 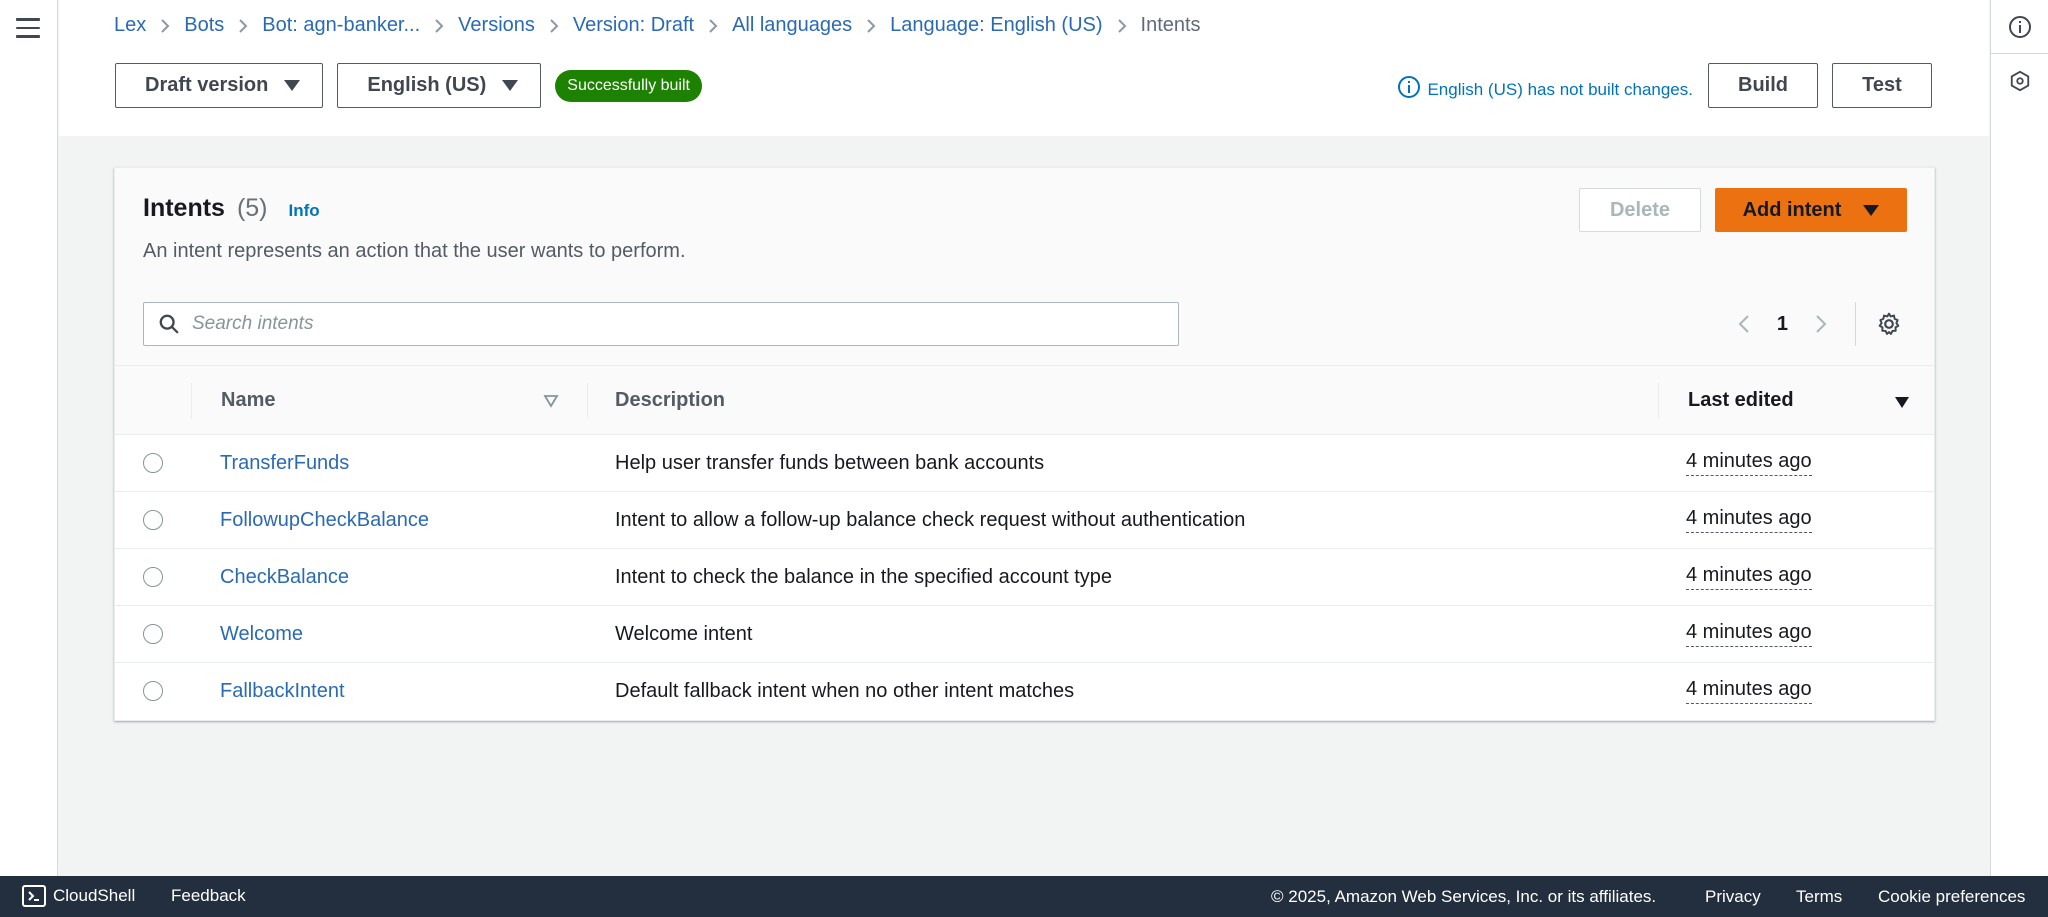 I want to click on intents-title: Intents, so click(x=184, y=208).